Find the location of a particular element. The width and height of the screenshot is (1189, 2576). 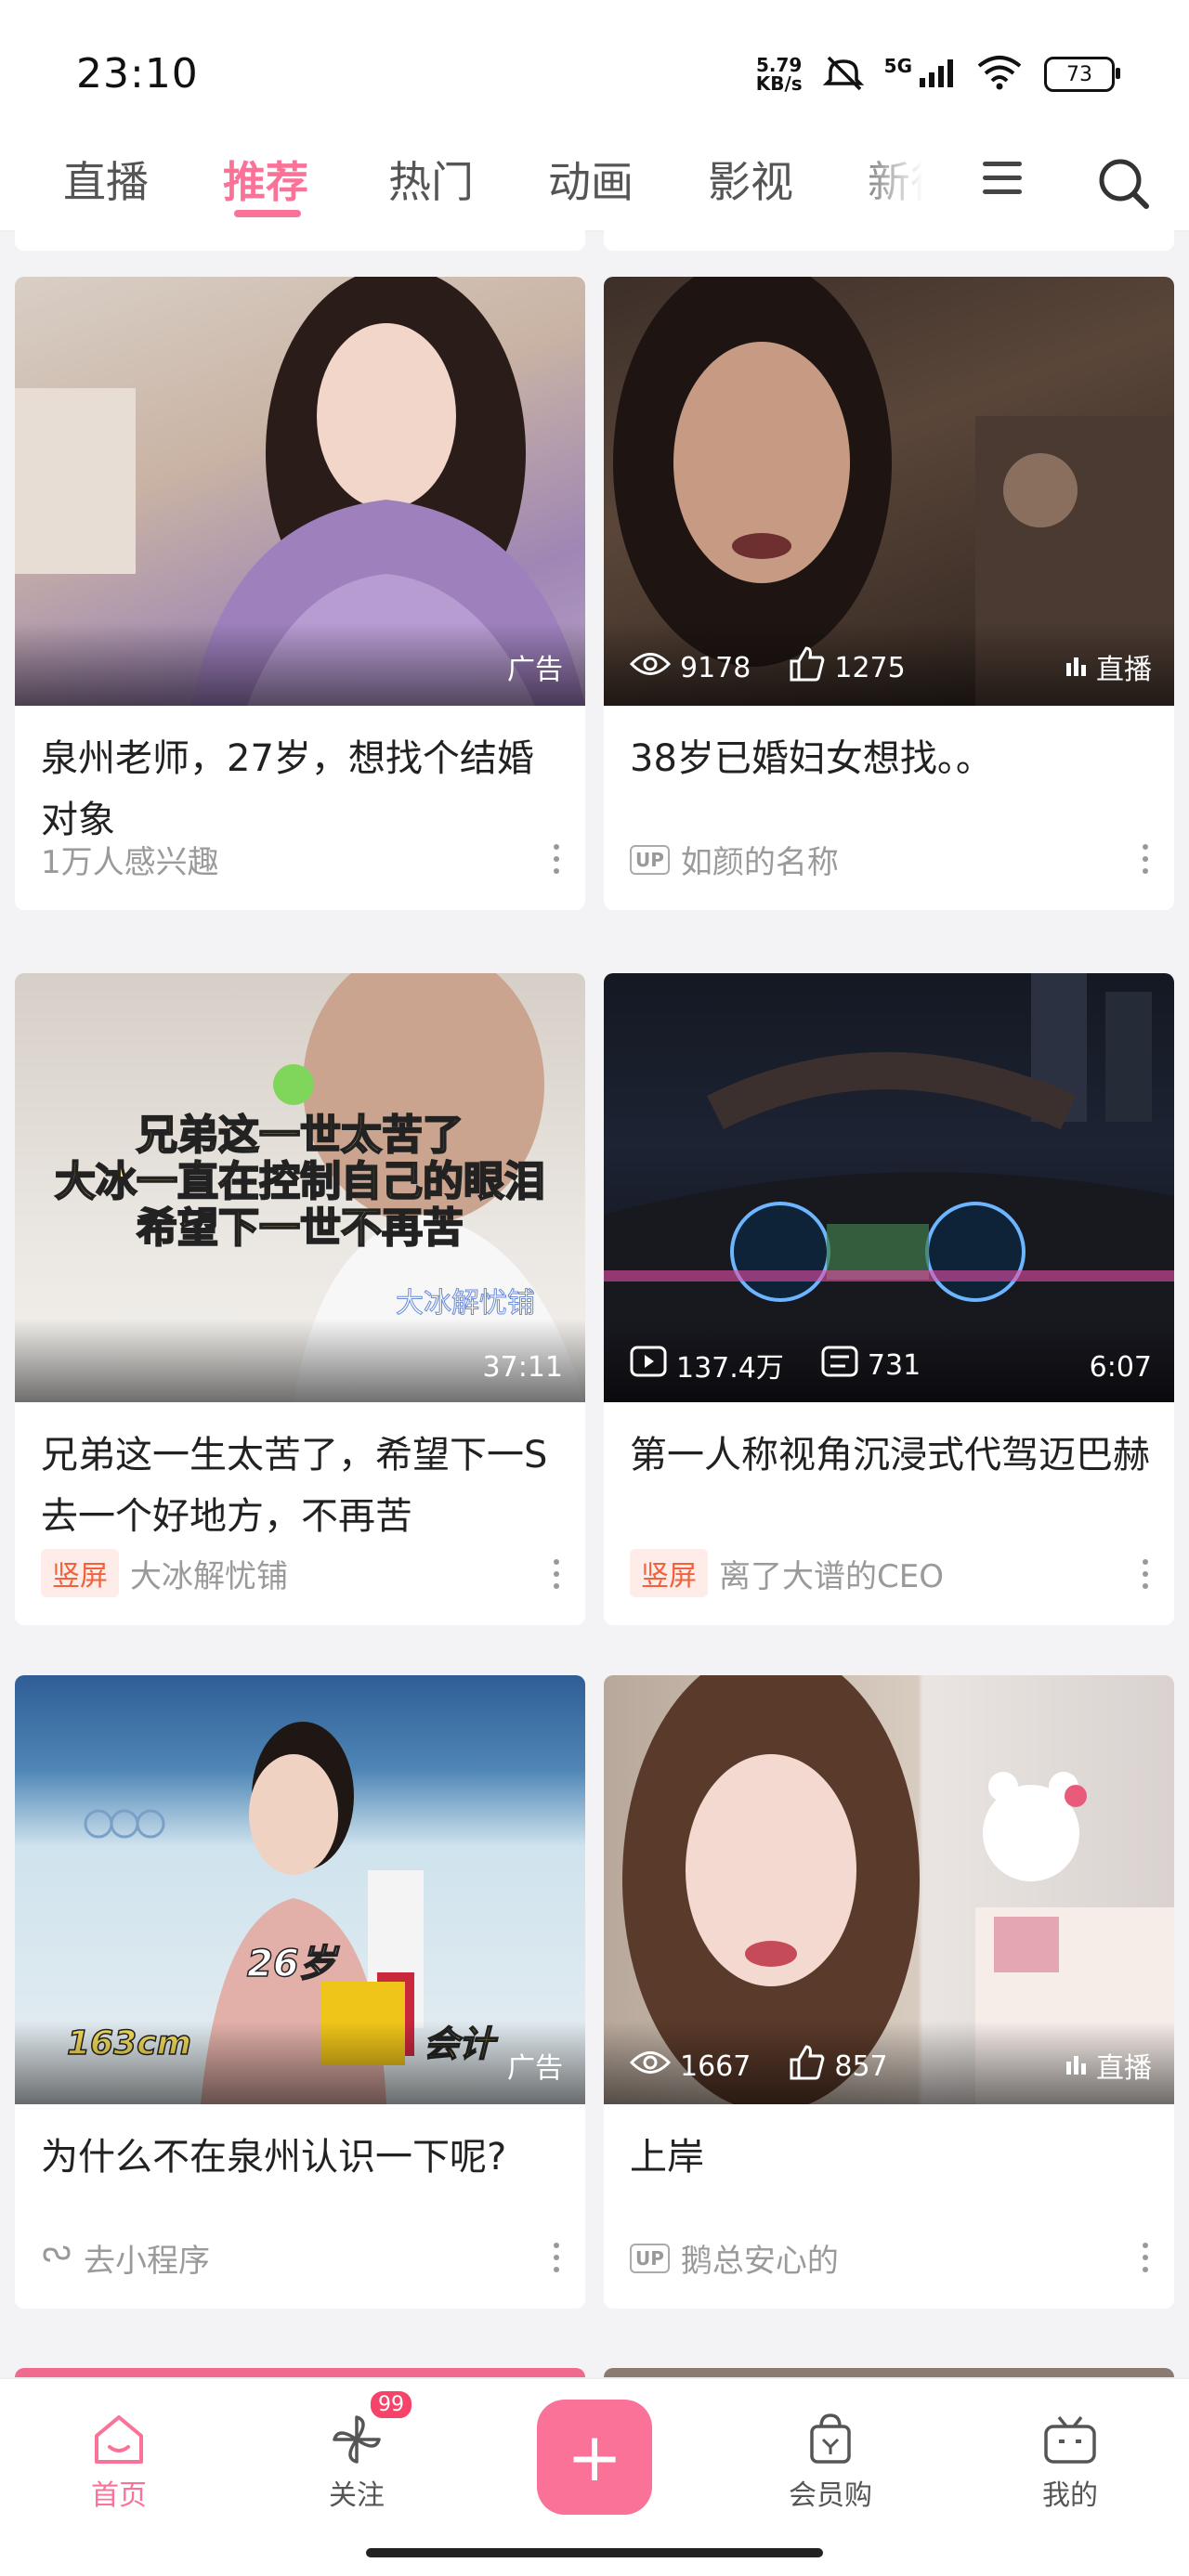

nav-home: 首页 is located at coordinates (119, 2460).